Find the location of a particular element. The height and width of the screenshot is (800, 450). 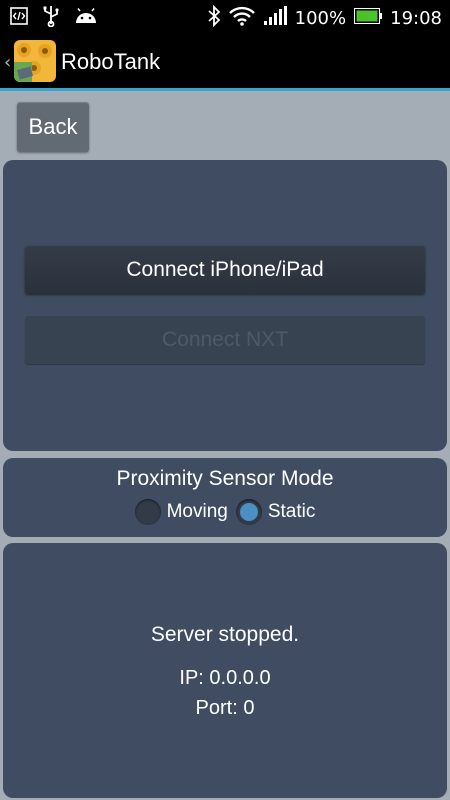

app-title: RoboTank is located at coordinates (111, 61).